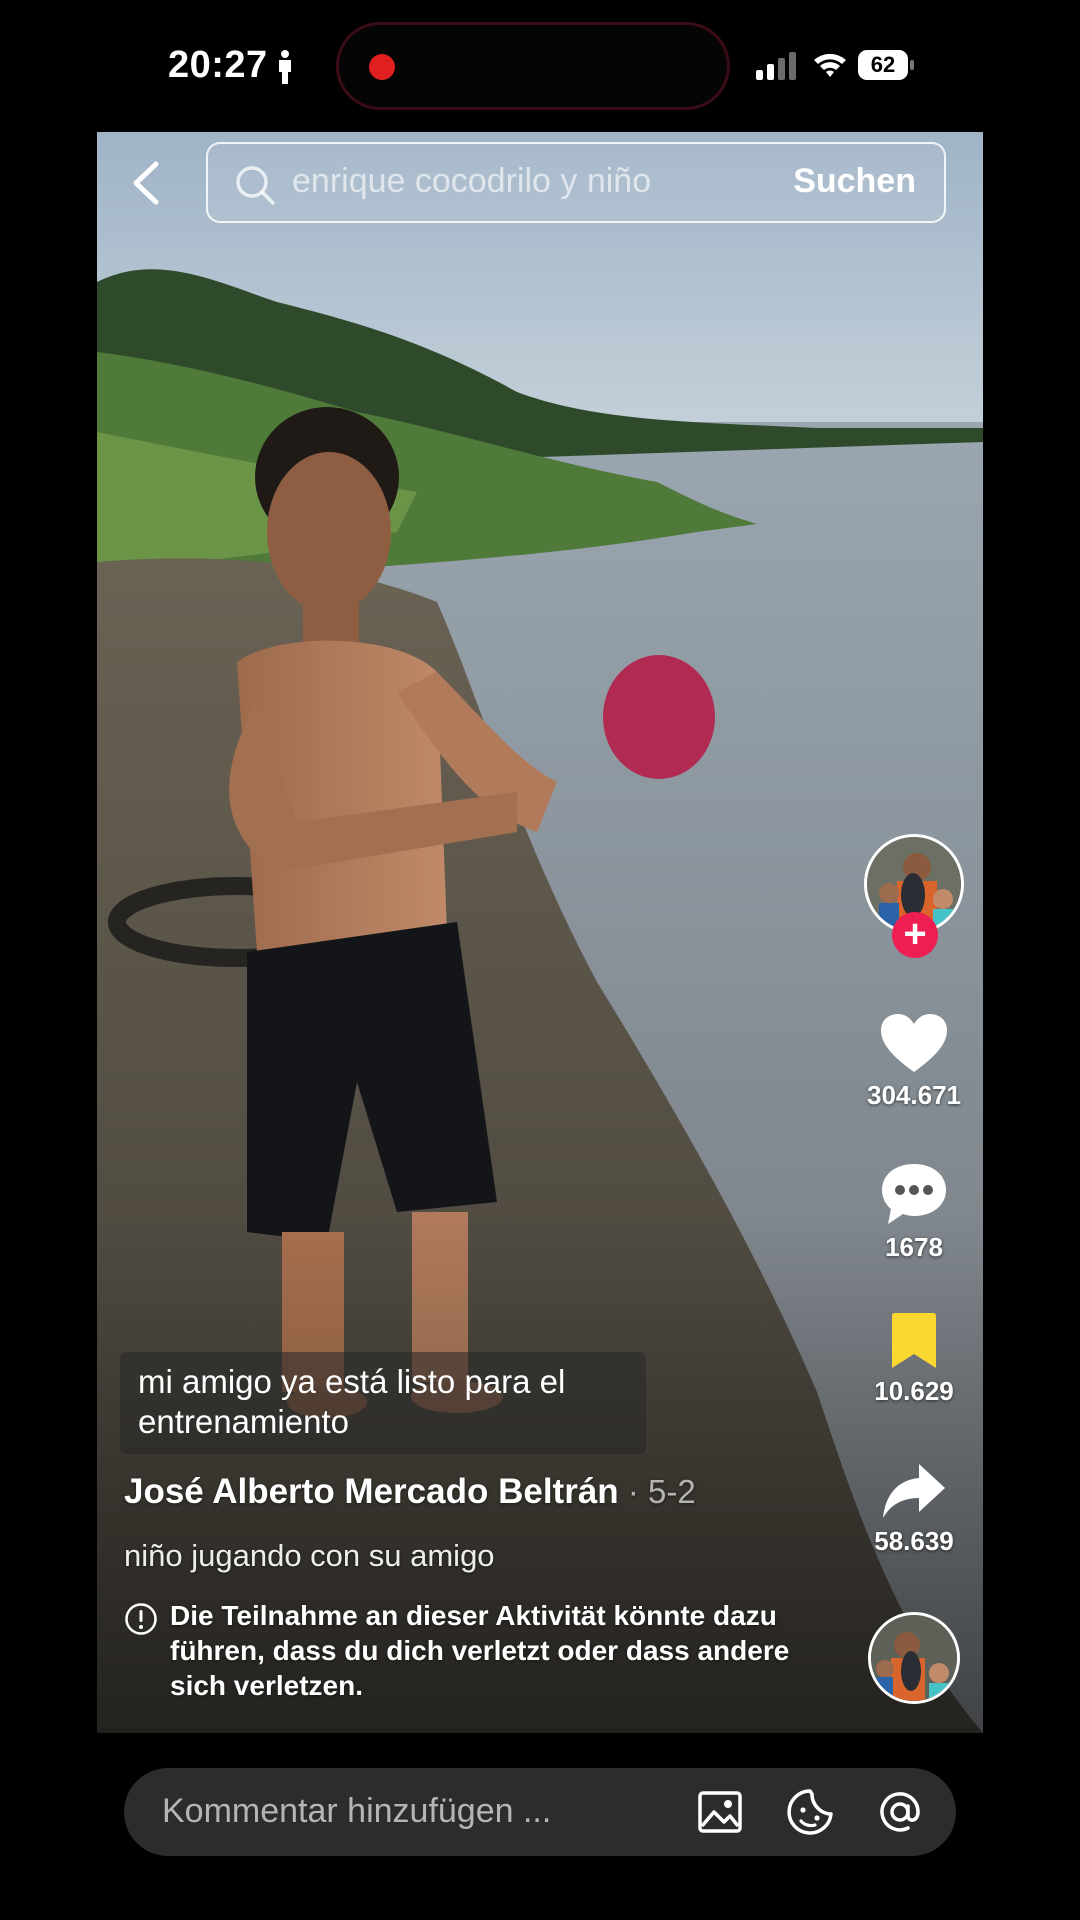  What do you see at coordinates (914, 896) in the screenshot?
I see `creator-avatar: +` at bounding box center [914, 896].